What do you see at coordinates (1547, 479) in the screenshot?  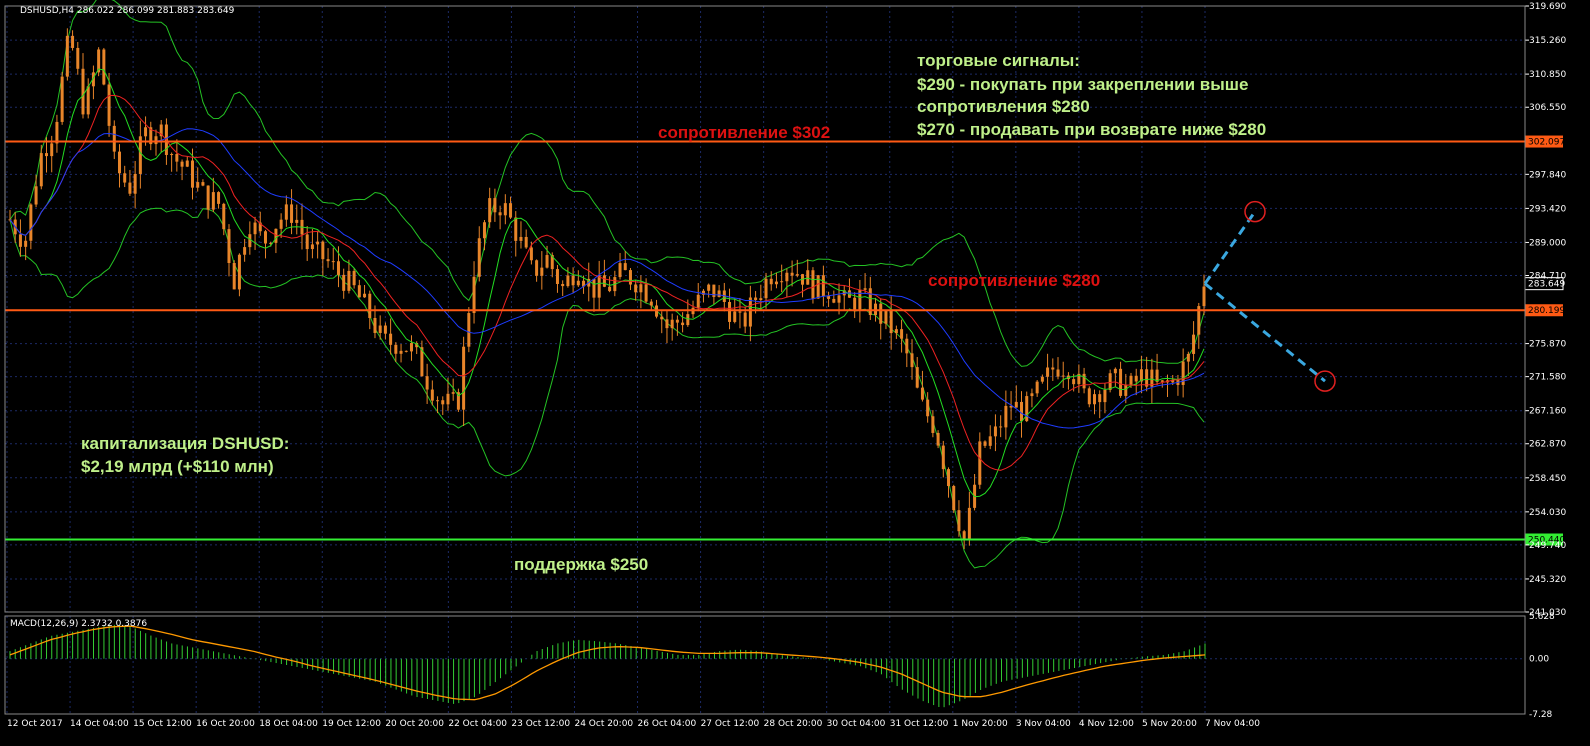 I see `y-tick-label: 258.450` at bounding box center [1547, 479].